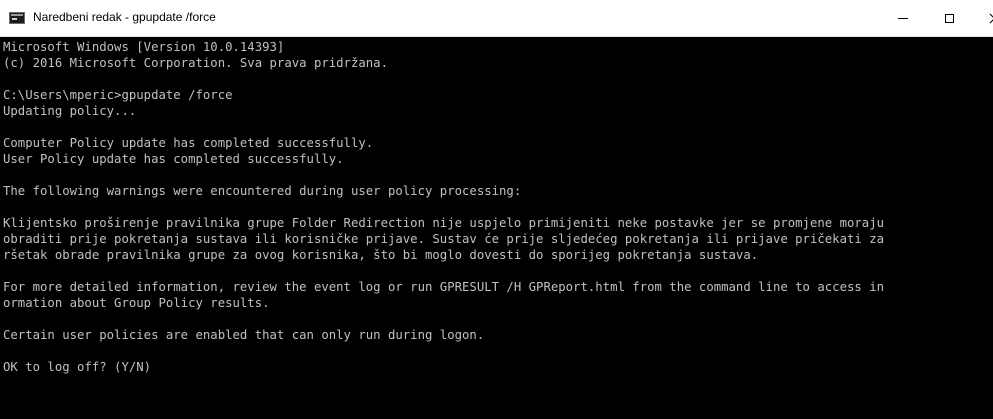 Image resolution: width=993 pixels, height=419 pixels. What do you see at coordinates (77, 367) in the screenshot?
I see `console-prompt-line: OK to log off? (Y/N)` at bounding box center [77, 367].